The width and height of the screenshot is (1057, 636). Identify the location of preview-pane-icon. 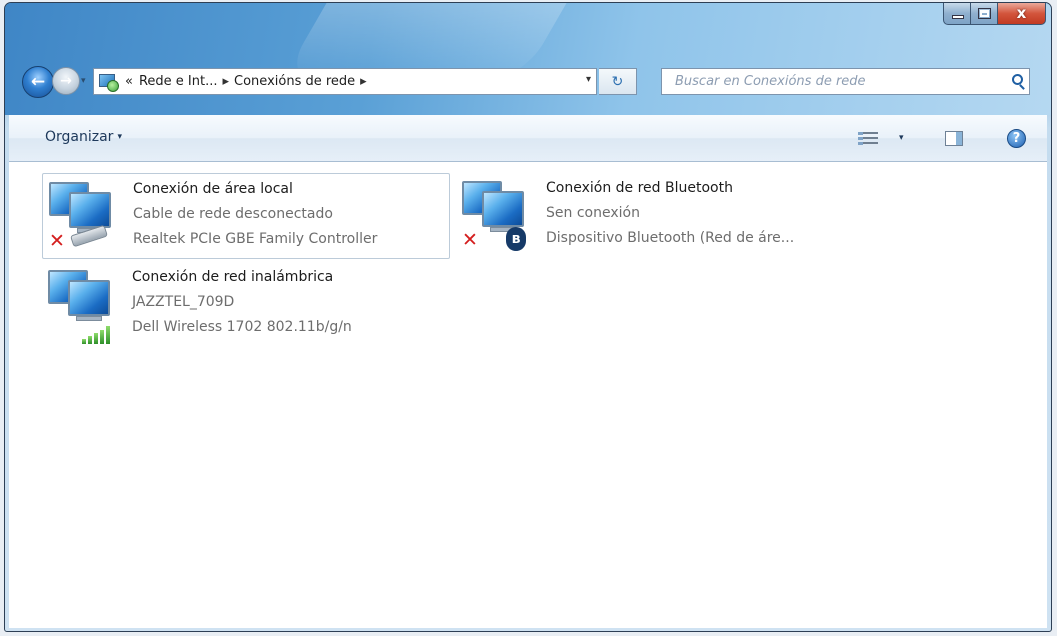
(954, 138).